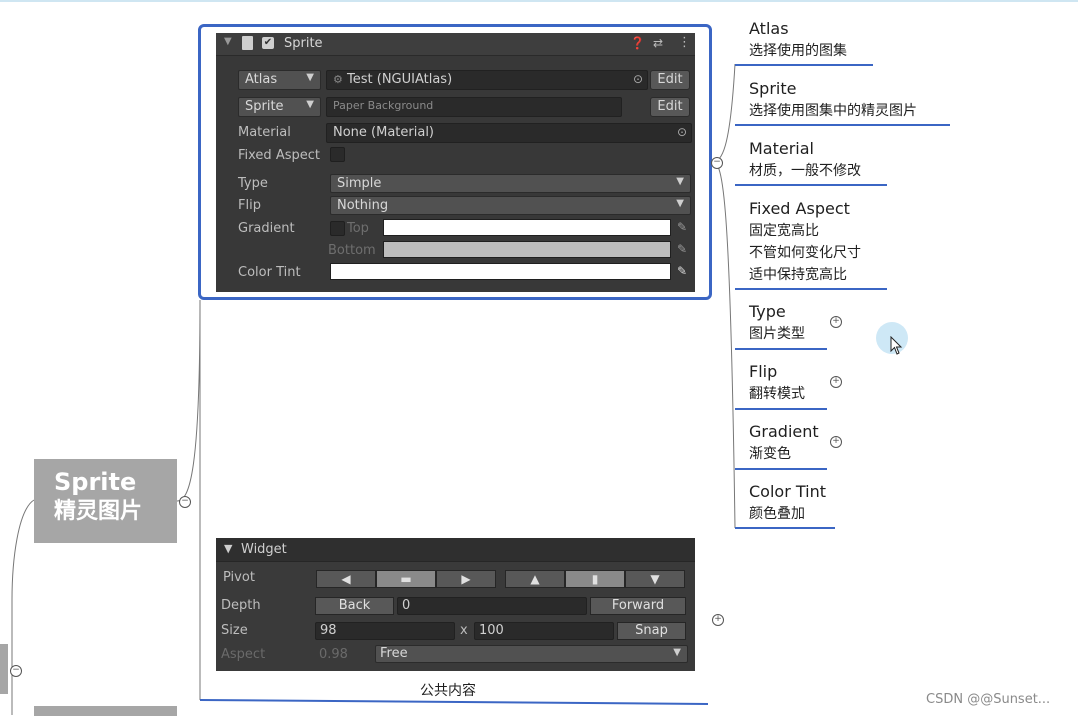 The width and height of the screenshot is (1078, 716). I want to click on pivot-bottom-button: ▼, so click(655, 579).